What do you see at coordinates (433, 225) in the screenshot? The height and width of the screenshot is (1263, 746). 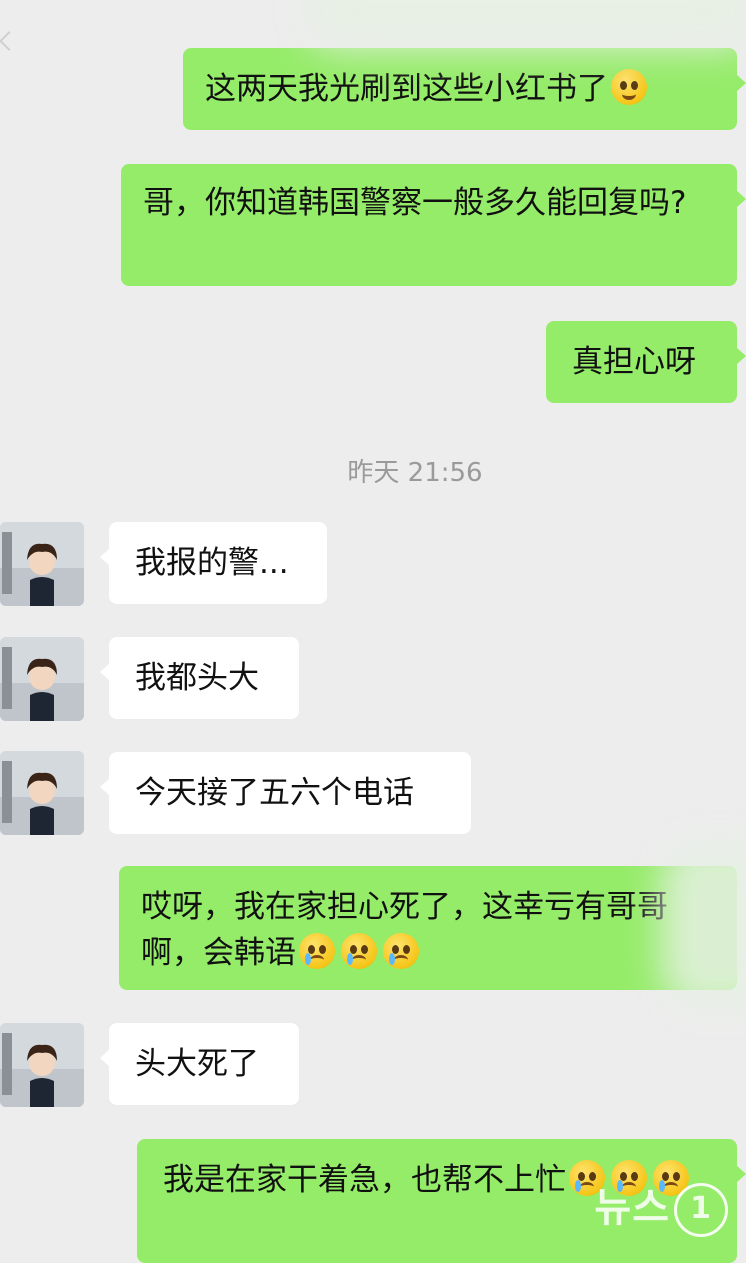 I see `message-bubble-sent: 哥，你知道韩国警察一般多久能回复吗?` at bounding box center [433, 225].